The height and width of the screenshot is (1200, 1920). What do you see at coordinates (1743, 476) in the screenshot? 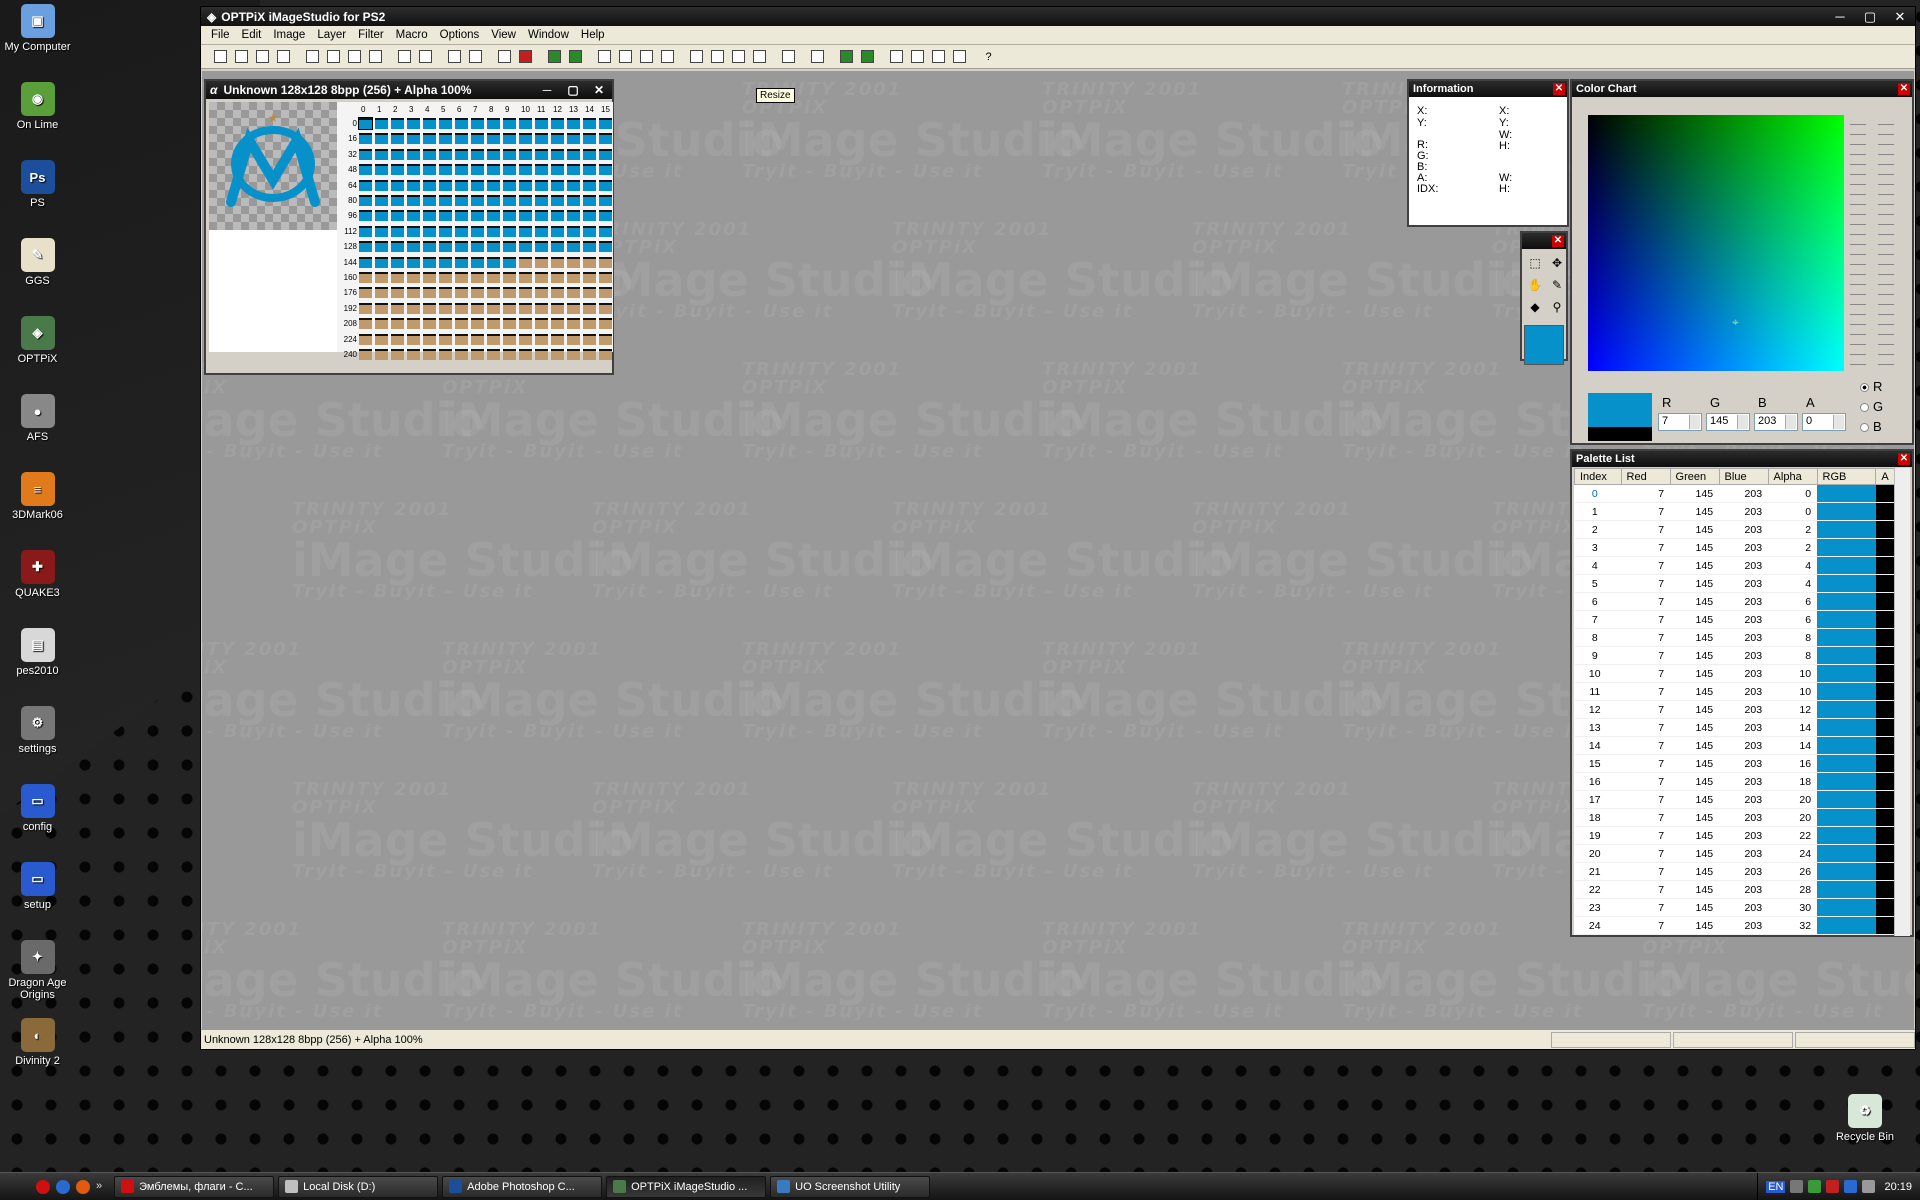
I see `column-header: Blue` at bounding box center [1743, 476].